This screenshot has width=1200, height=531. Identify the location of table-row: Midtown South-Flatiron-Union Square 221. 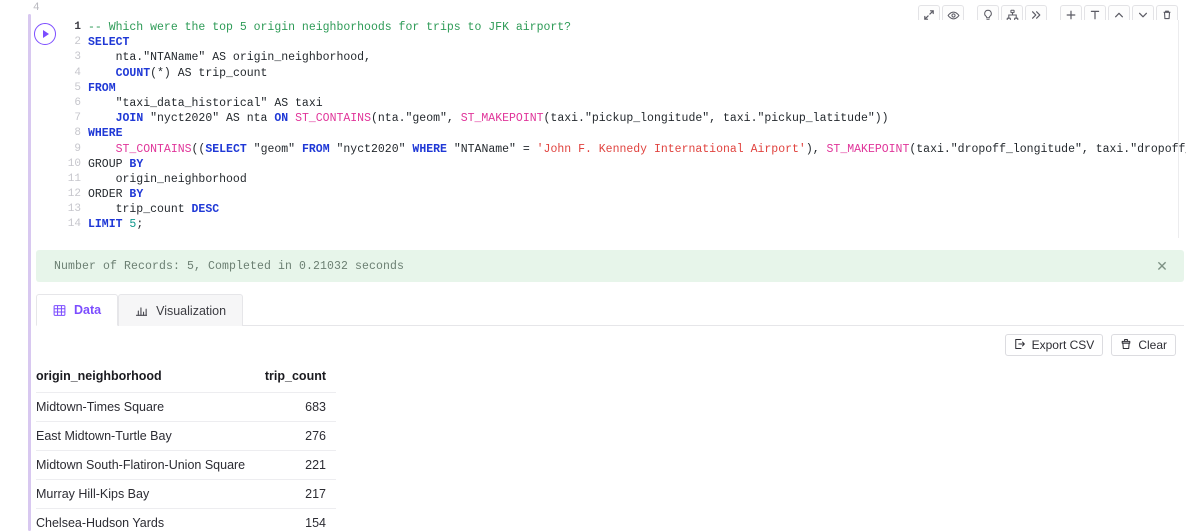
(186, 465).